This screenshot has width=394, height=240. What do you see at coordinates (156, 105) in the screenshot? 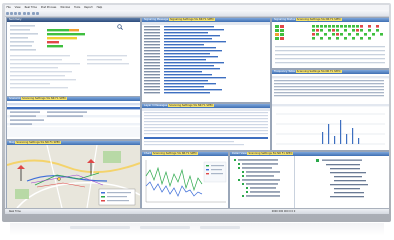
I see `layer3-title-label: Layer 3 Messages` at bounding box center [156, 105].